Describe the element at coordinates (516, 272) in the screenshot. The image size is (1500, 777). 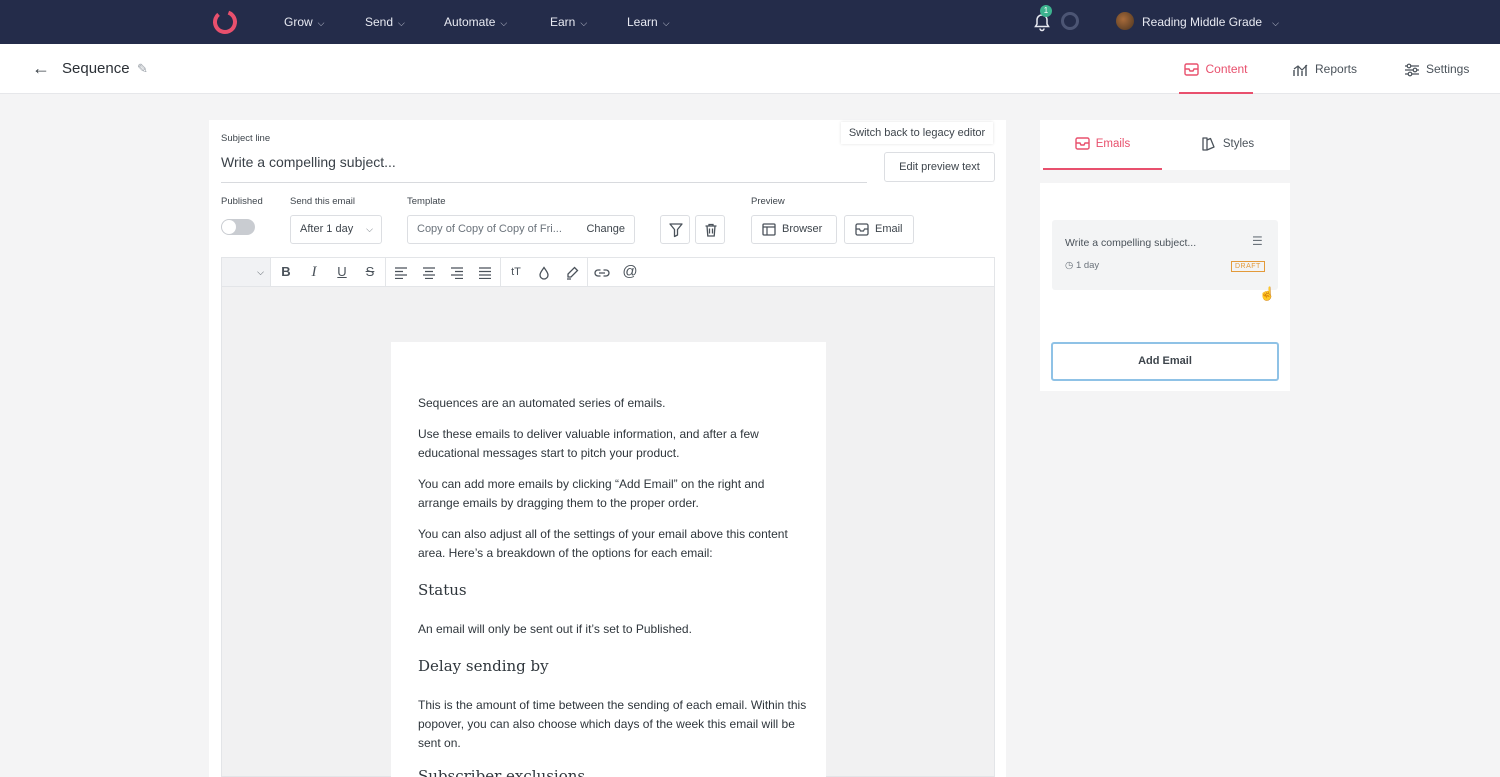
I see `text-size-icon: tT` at that location.